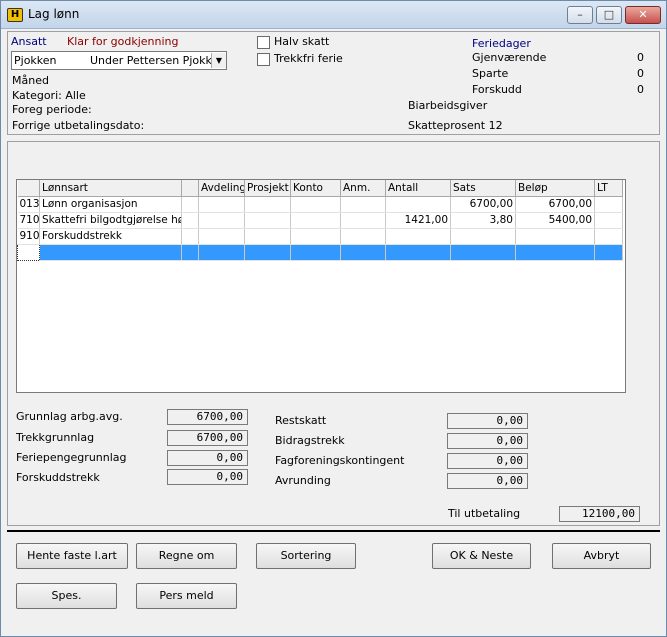 This screenshot has width=667, height=637. Describe the element at coordinates (186, 556) in the screenshot. I see `regne-om-button: Regne om` at that location.